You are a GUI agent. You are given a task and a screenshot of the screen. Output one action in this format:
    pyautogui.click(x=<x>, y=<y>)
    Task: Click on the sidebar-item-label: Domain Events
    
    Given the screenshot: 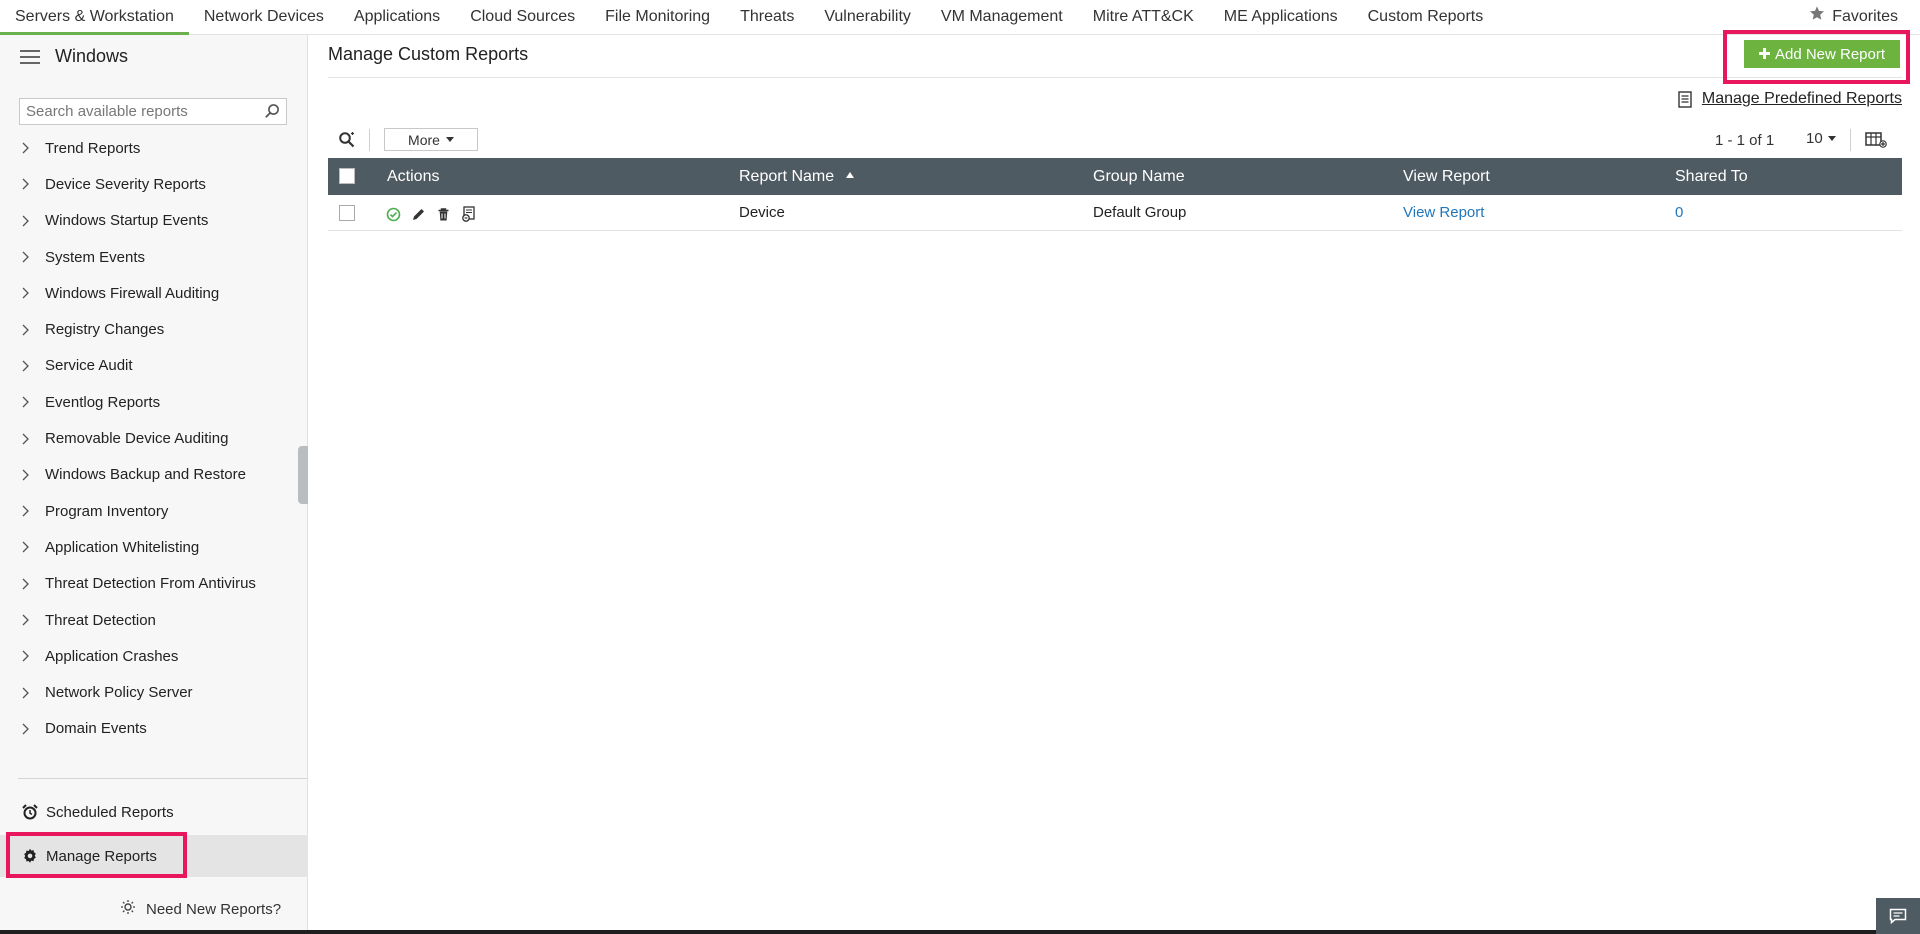 What is the action you would take?
    pyautogui.click(x=96, y=729)
    